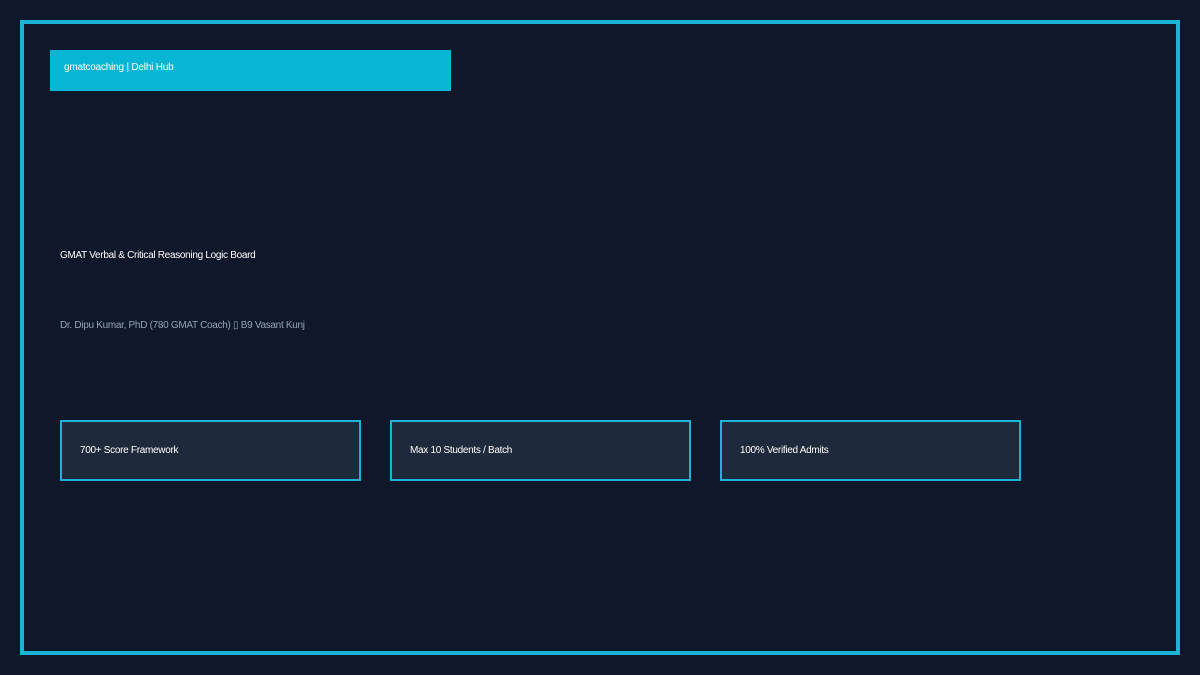 The height and width of the screenshot is (675, 1200). I want to click on feature-card-batch-size: Max 10 Students / Batch, so click(540, 450).